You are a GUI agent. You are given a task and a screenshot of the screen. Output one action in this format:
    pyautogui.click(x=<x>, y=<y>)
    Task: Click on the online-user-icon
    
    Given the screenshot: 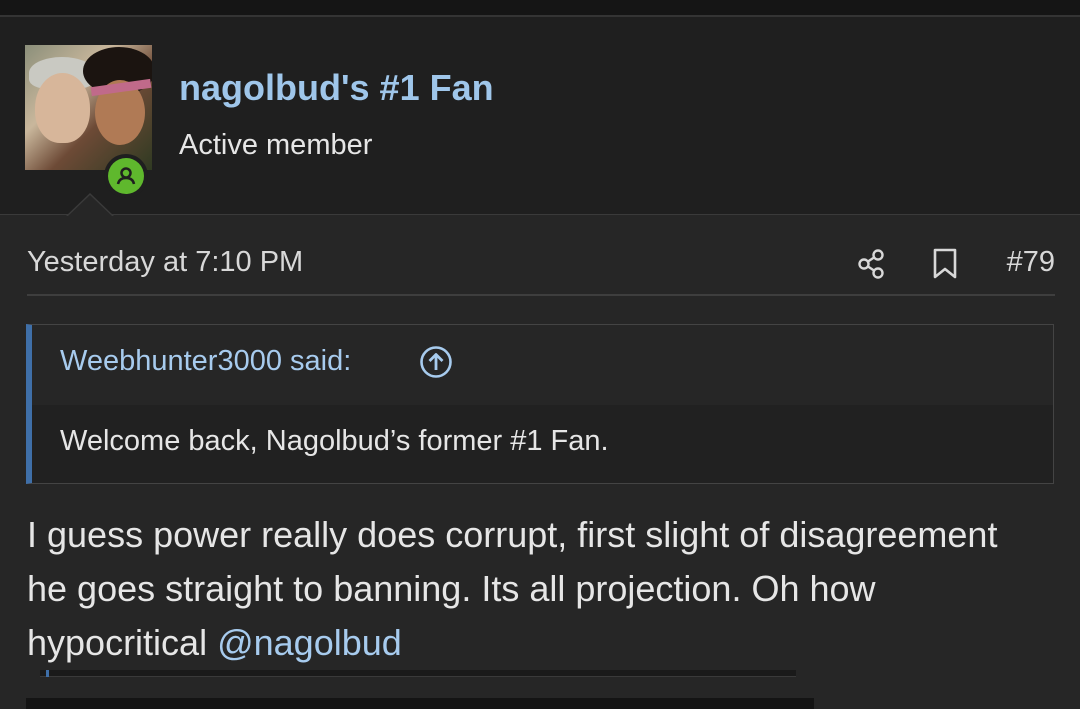 What is the action you would take?
    pyautogui.click(x=126, y=176)
    